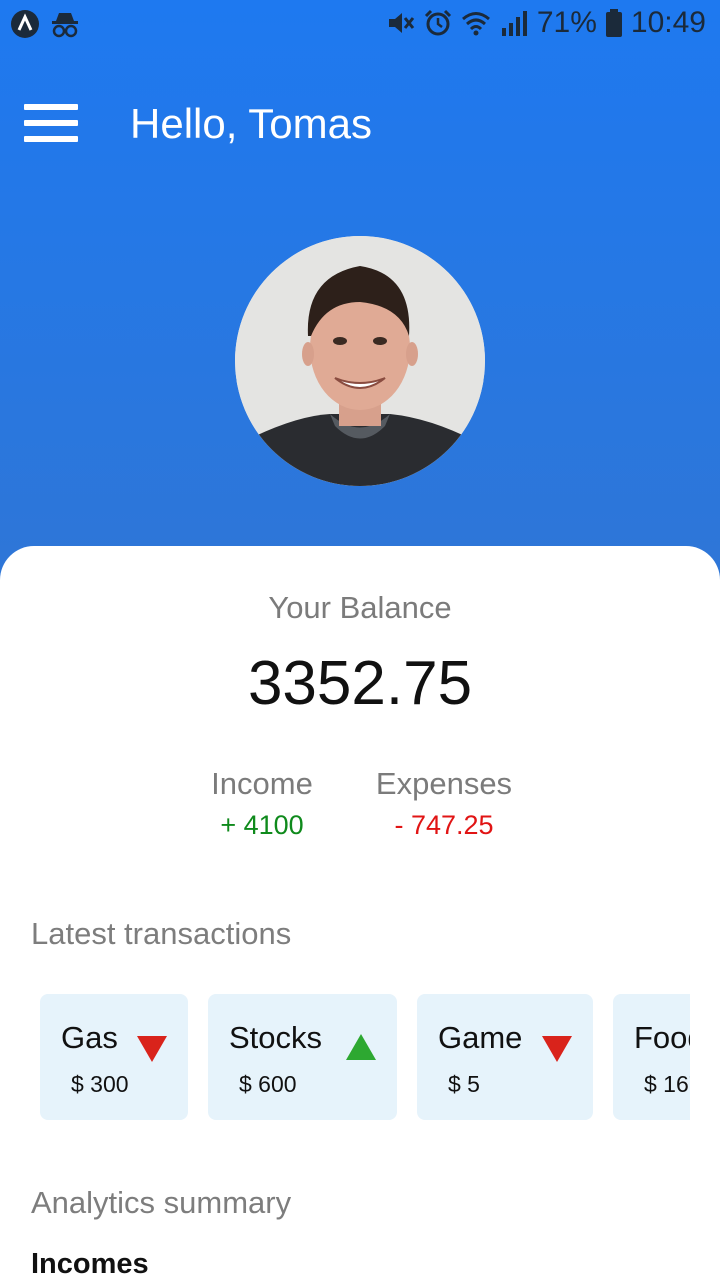 The width and height of the screenshot is (720, 1280). I want to click on alarm-icon, so click(437, 22).